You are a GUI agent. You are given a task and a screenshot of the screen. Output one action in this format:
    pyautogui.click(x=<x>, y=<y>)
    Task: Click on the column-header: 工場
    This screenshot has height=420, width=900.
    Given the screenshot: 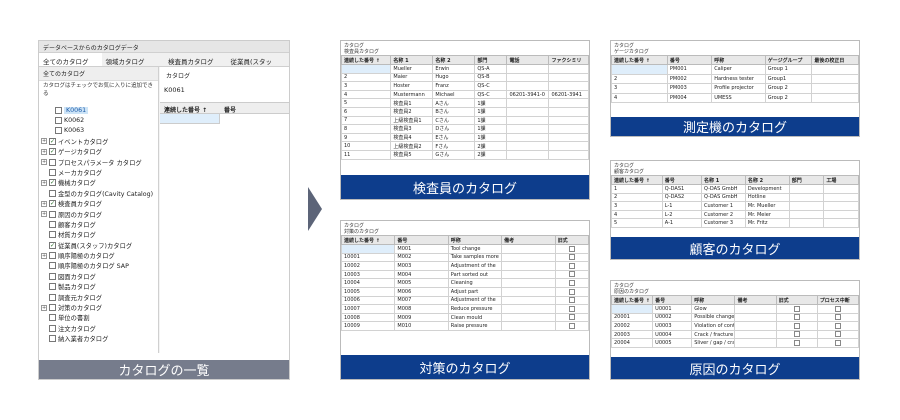 What is the action you would take?
    pyautogui.click(x=841, y=180)
    